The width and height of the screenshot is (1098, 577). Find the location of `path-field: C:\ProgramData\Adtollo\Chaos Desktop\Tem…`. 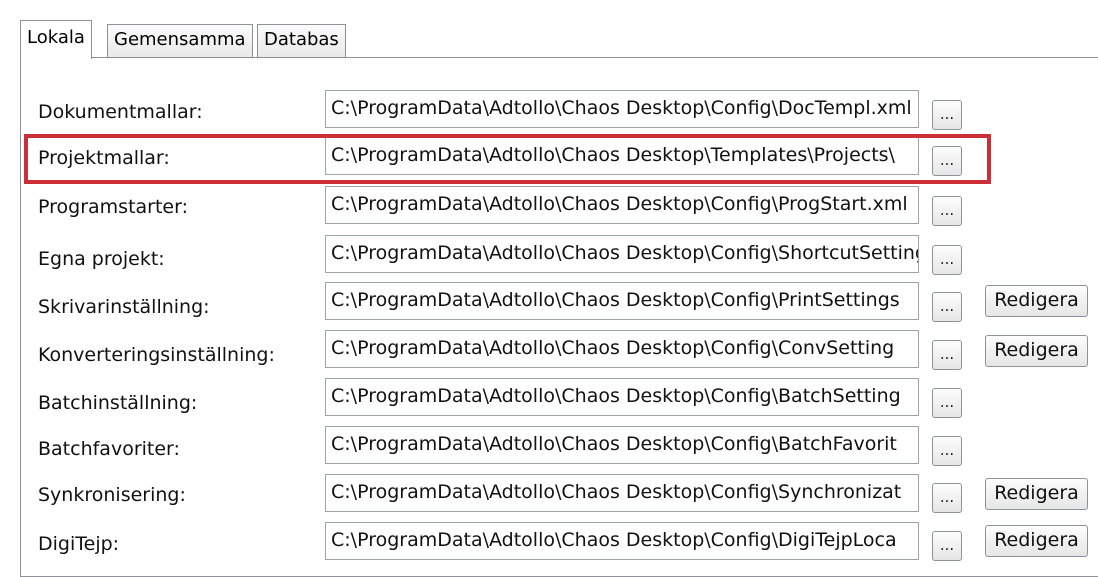

path-field: C:\ProgramData\Adtollo\Chaos Desktop\Tem… is located at coordinates (622, 156).